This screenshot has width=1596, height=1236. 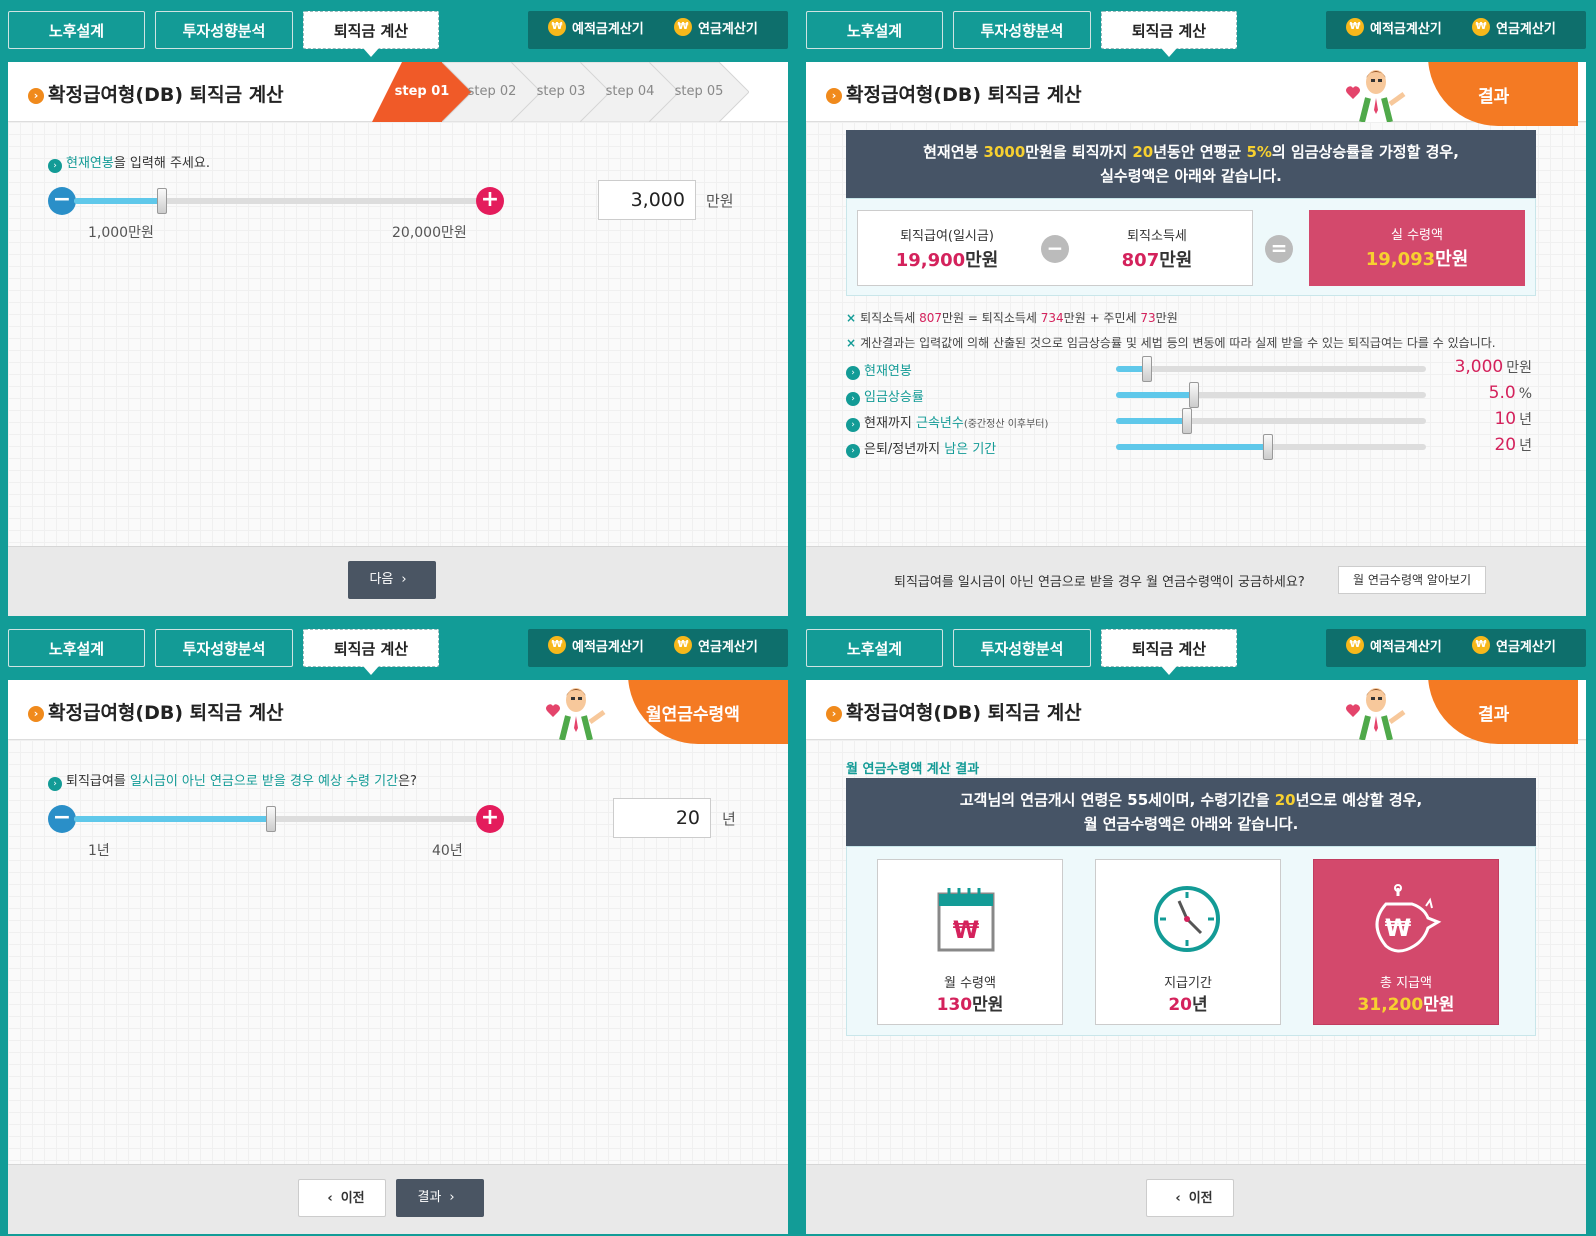 I want to click on banner-text: 년동안 연평균, so click(x=1200, y=152).